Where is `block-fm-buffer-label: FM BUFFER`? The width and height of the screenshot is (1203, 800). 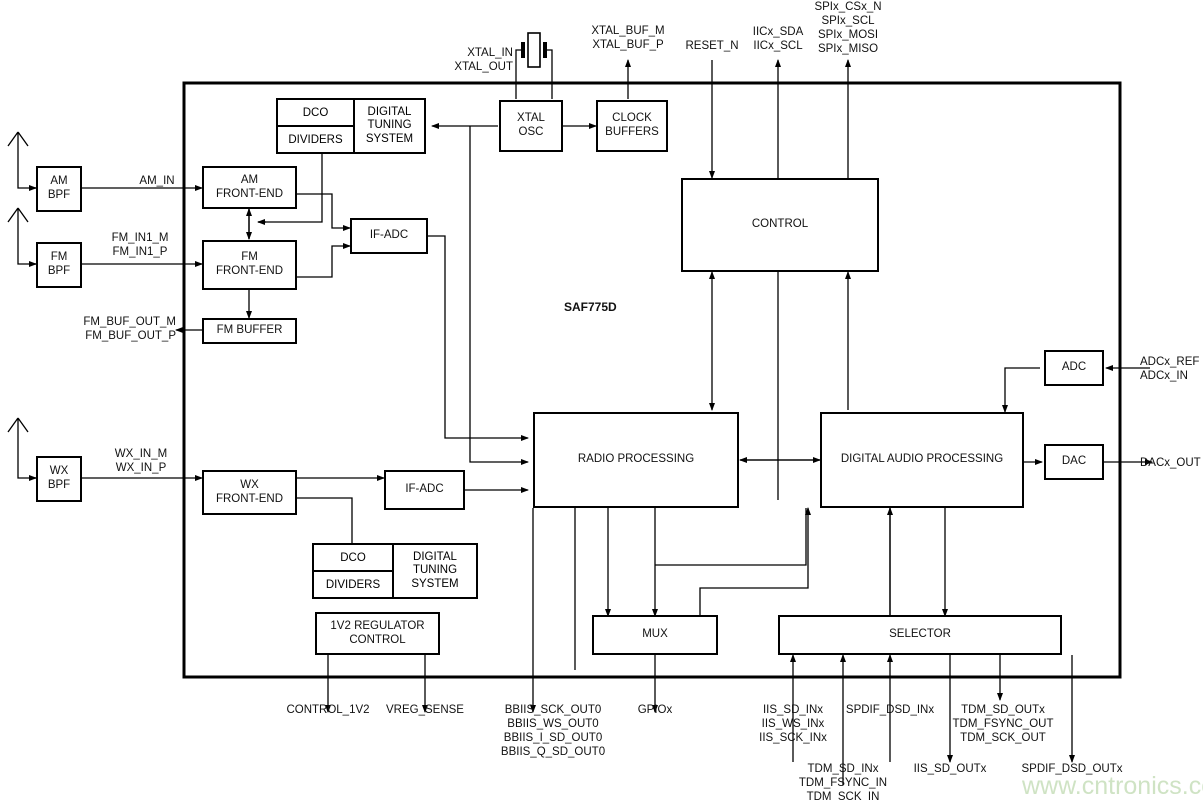 block-fm-buffer-label: FM BUFFER is located at coordinates (249, 330).